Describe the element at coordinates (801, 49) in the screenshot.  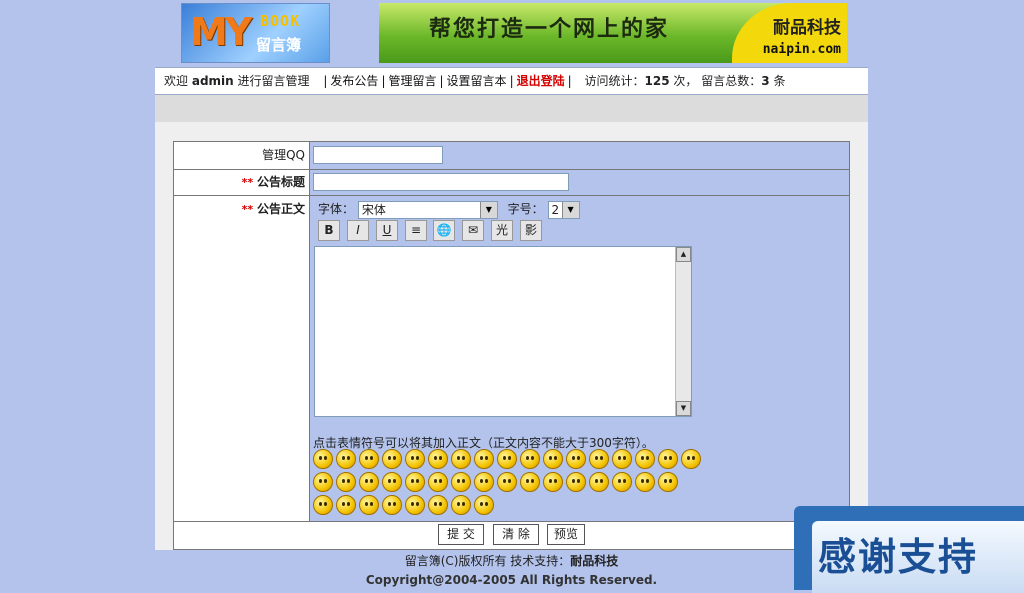
I see `banner-url: naipin.com` at that location.